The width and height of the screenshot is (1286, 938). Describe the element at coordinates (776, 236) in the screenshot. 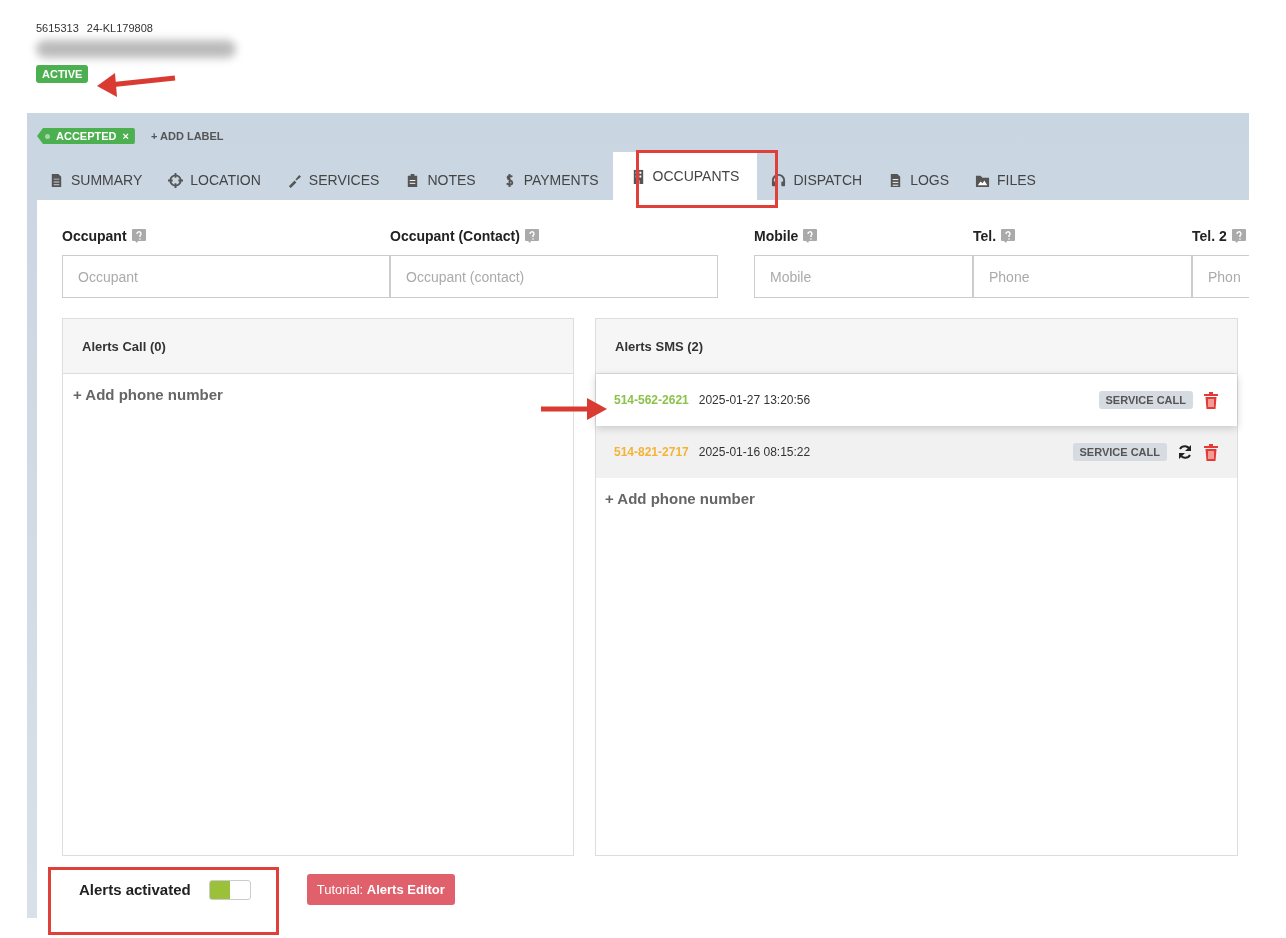

I see `field-label: Mobile` at that location.